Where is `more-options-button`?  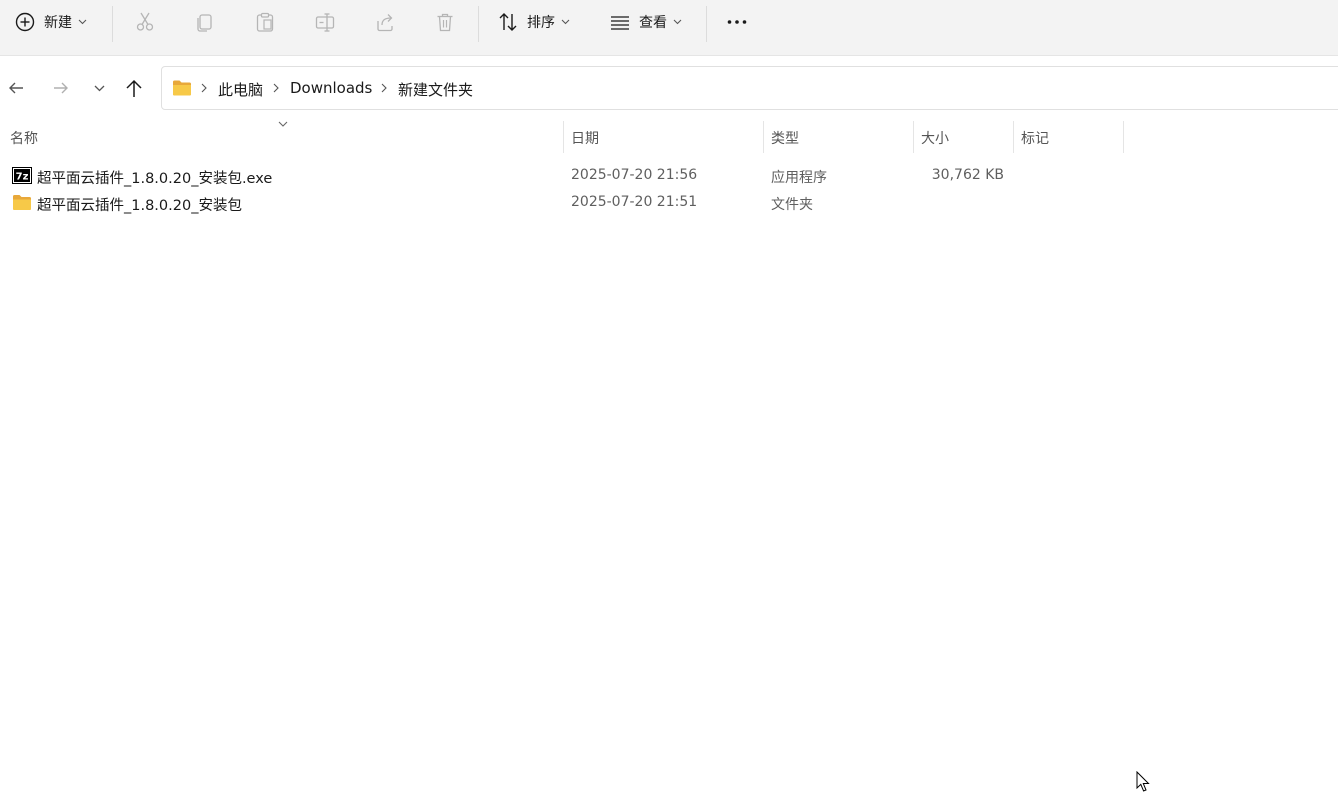
more-options-button is located at coordinates (737, 22).